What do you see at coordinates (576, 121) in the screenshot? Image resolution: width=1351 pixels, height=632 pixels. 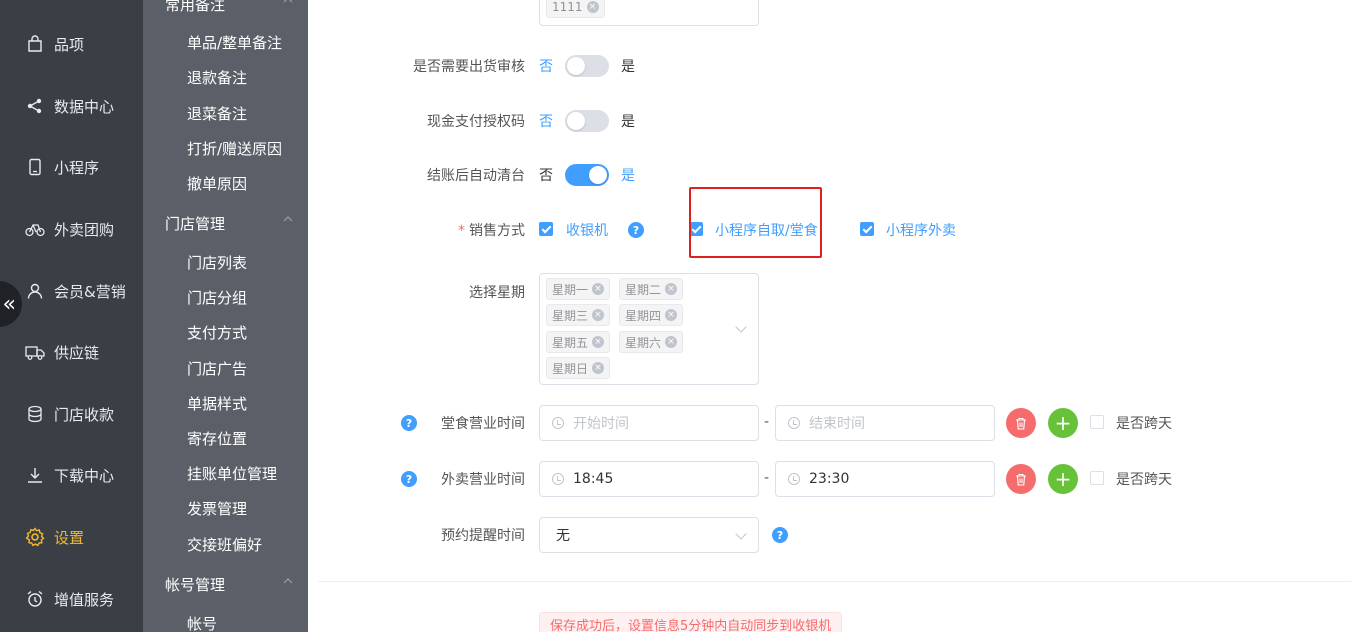 I see `switch-knob` at bounding box center [576, 121].